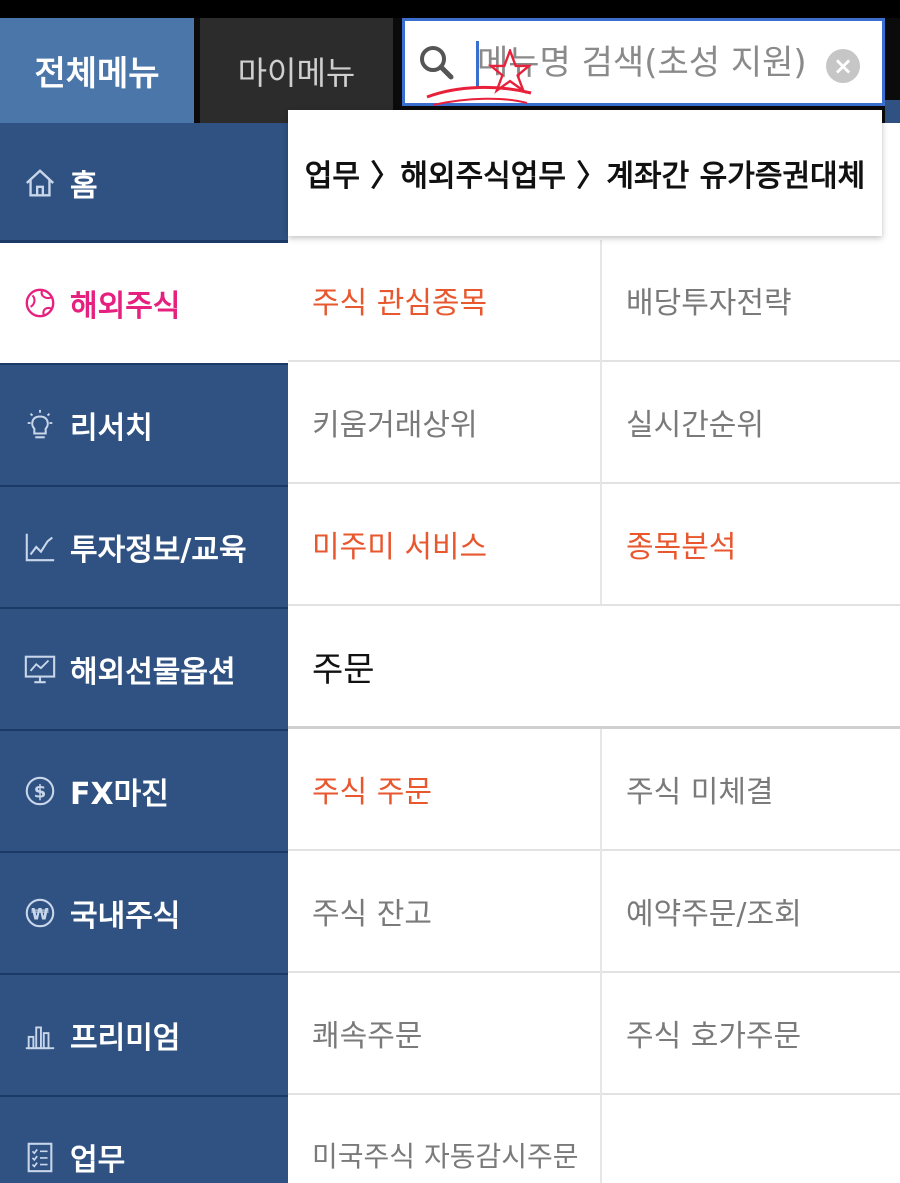 The height and width of the screenshot is (1183, 900). I want to click on sidebar-item-overseas-futures: 해외선물옵션, so click(144, 669).